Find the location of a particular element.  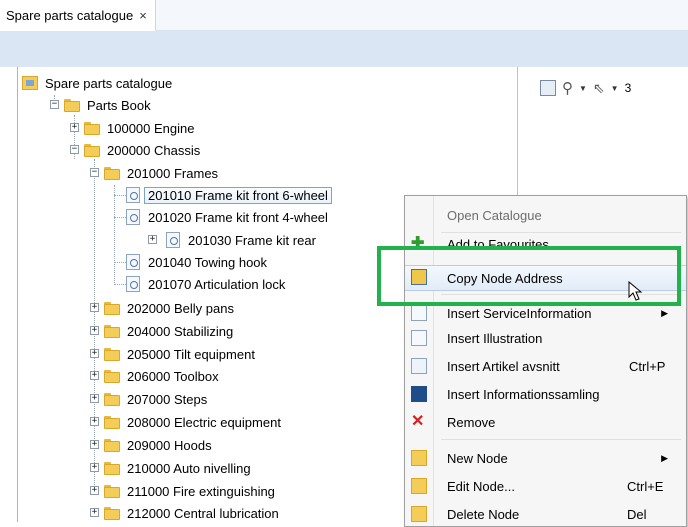

tree-node-201010: 201010 Frame kit front 6-wheel is located at coordinates (229, 195).